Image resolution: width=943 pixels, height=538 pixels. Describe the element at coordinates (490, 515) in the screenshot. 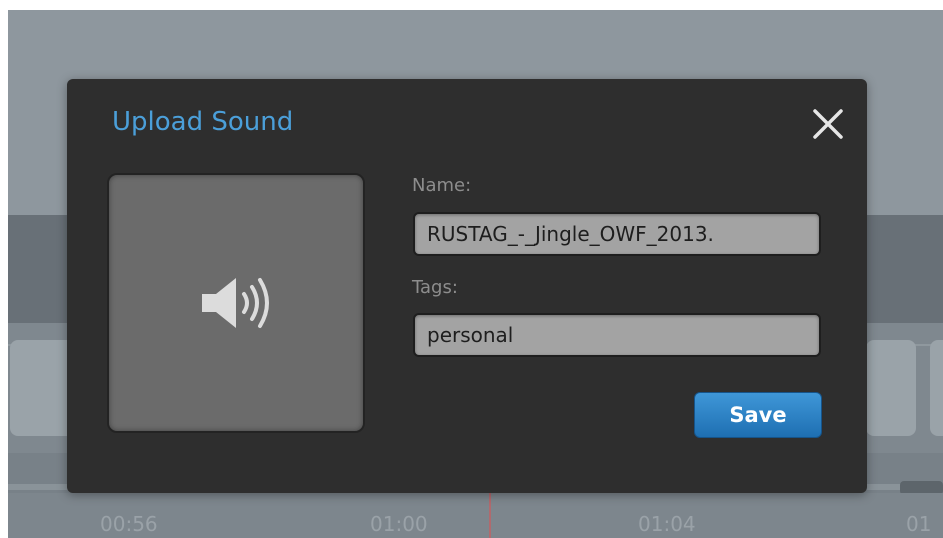

I see `playhead` at that location.